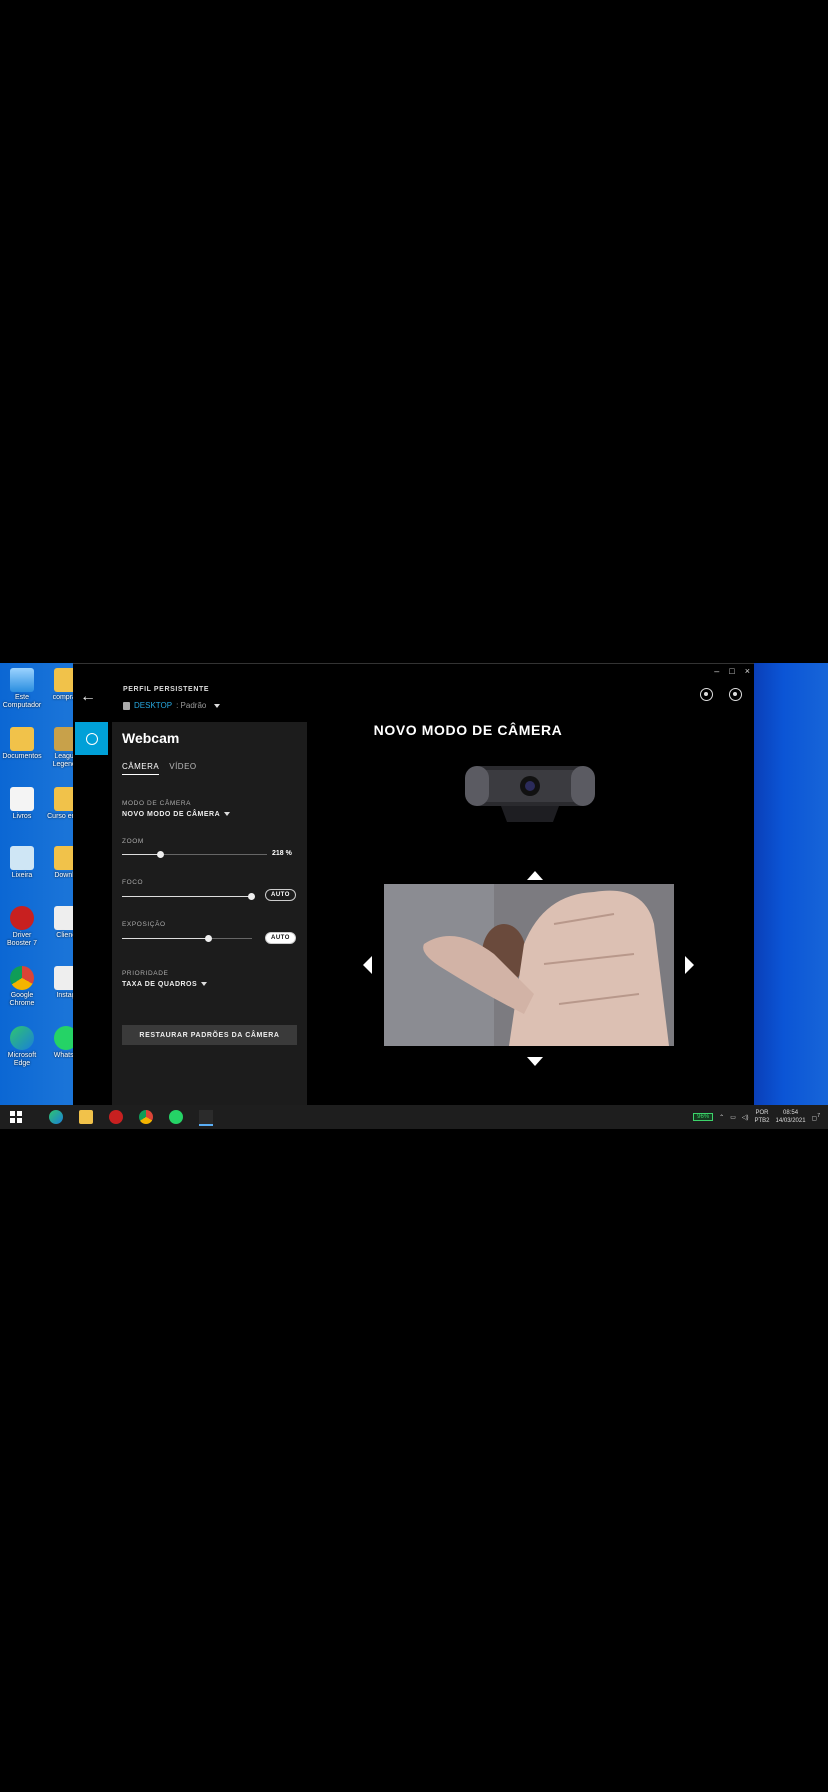  I want to click on focus-slider-thumb, so click(251, 896).